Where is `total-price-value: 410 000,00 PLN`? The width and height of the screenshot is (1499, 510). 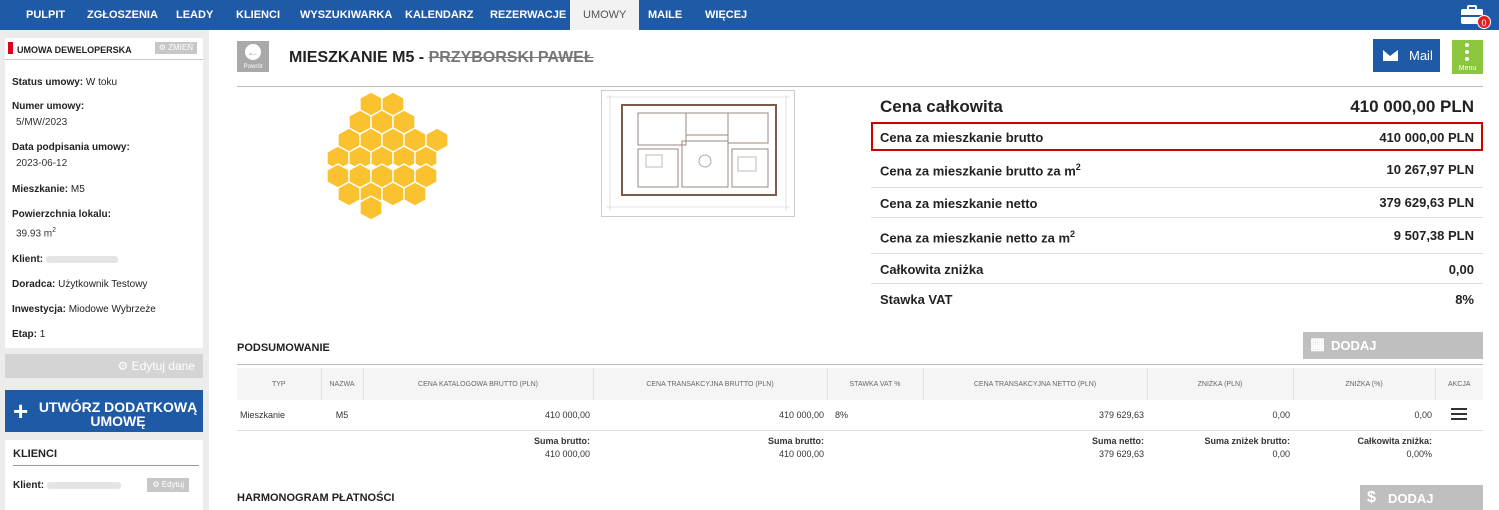 total-price-value: 410 000,00 PLN is located at coordinates (1412, 106).